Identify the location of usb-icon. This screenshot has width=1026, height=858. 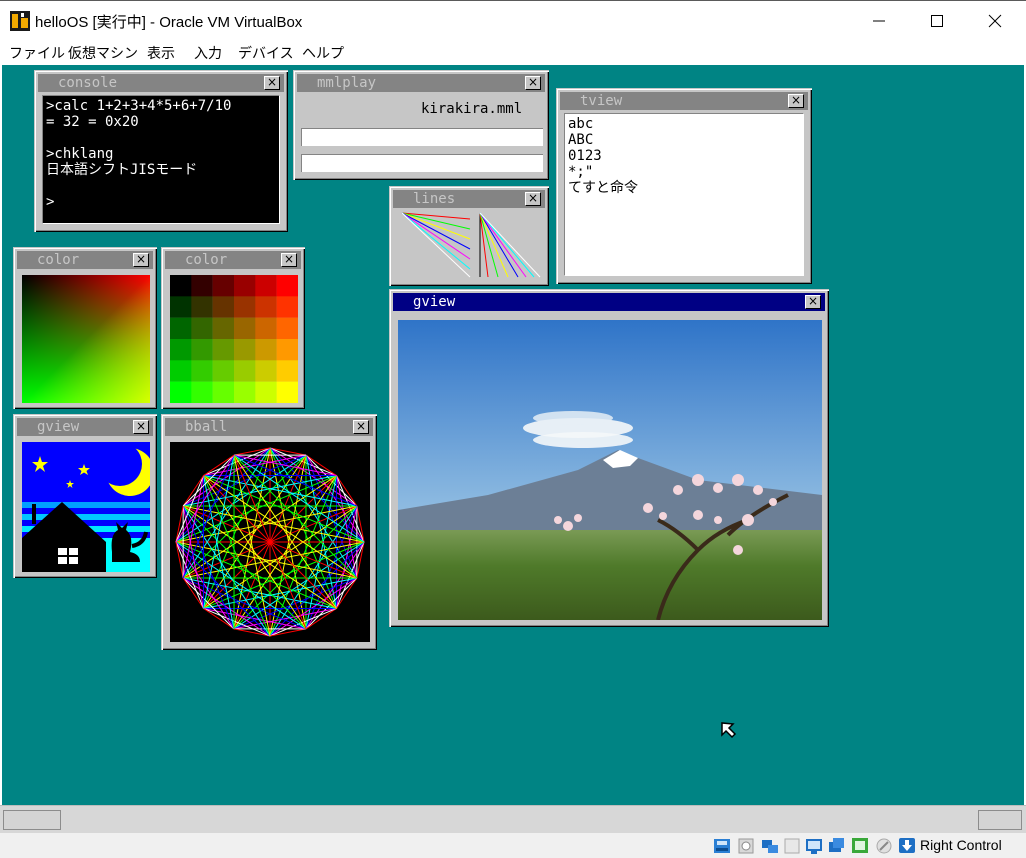
(814, 845).